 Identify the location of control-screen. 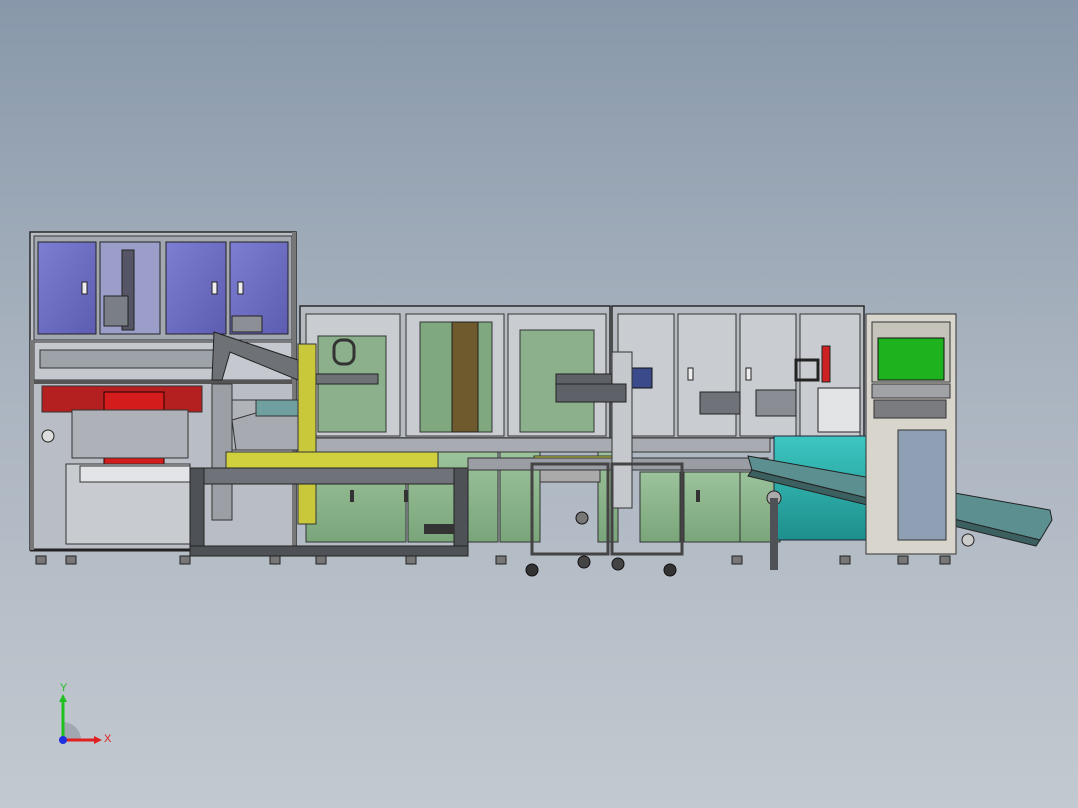
(911, 359).